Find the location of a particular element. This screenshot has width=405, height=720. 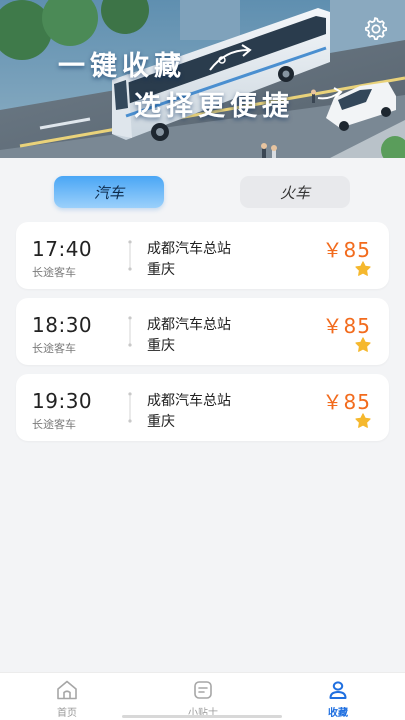

tab-train: 火车 is located at coordinates (295, 192).